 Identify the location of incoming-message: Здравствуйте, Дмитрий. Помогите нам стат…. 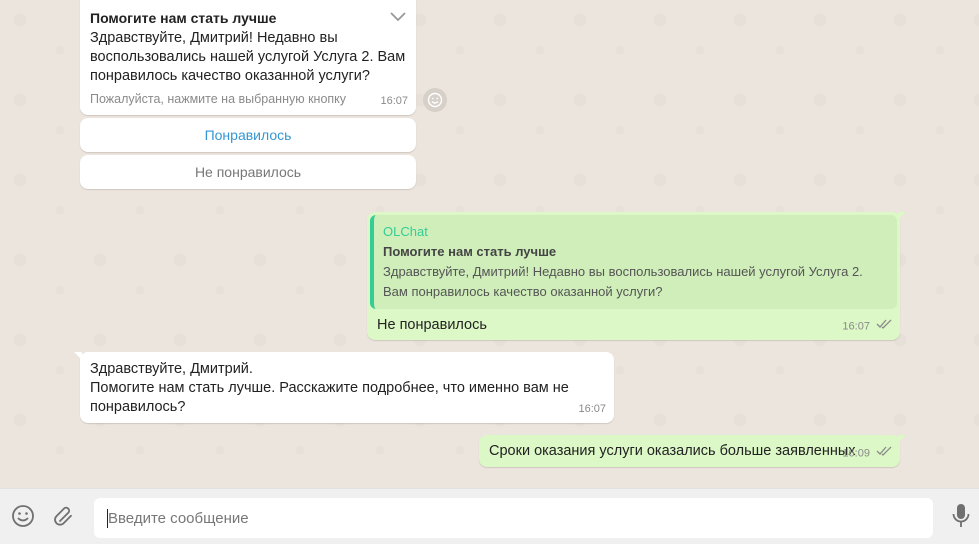
(344, 387).